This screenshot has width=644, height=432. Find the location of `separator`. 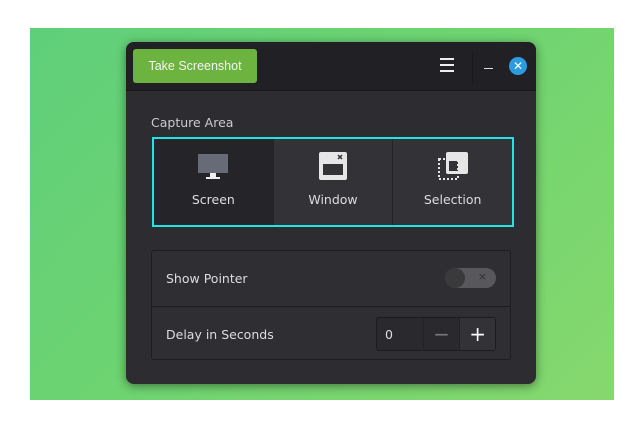

separator is located at coordinates (472, 68).